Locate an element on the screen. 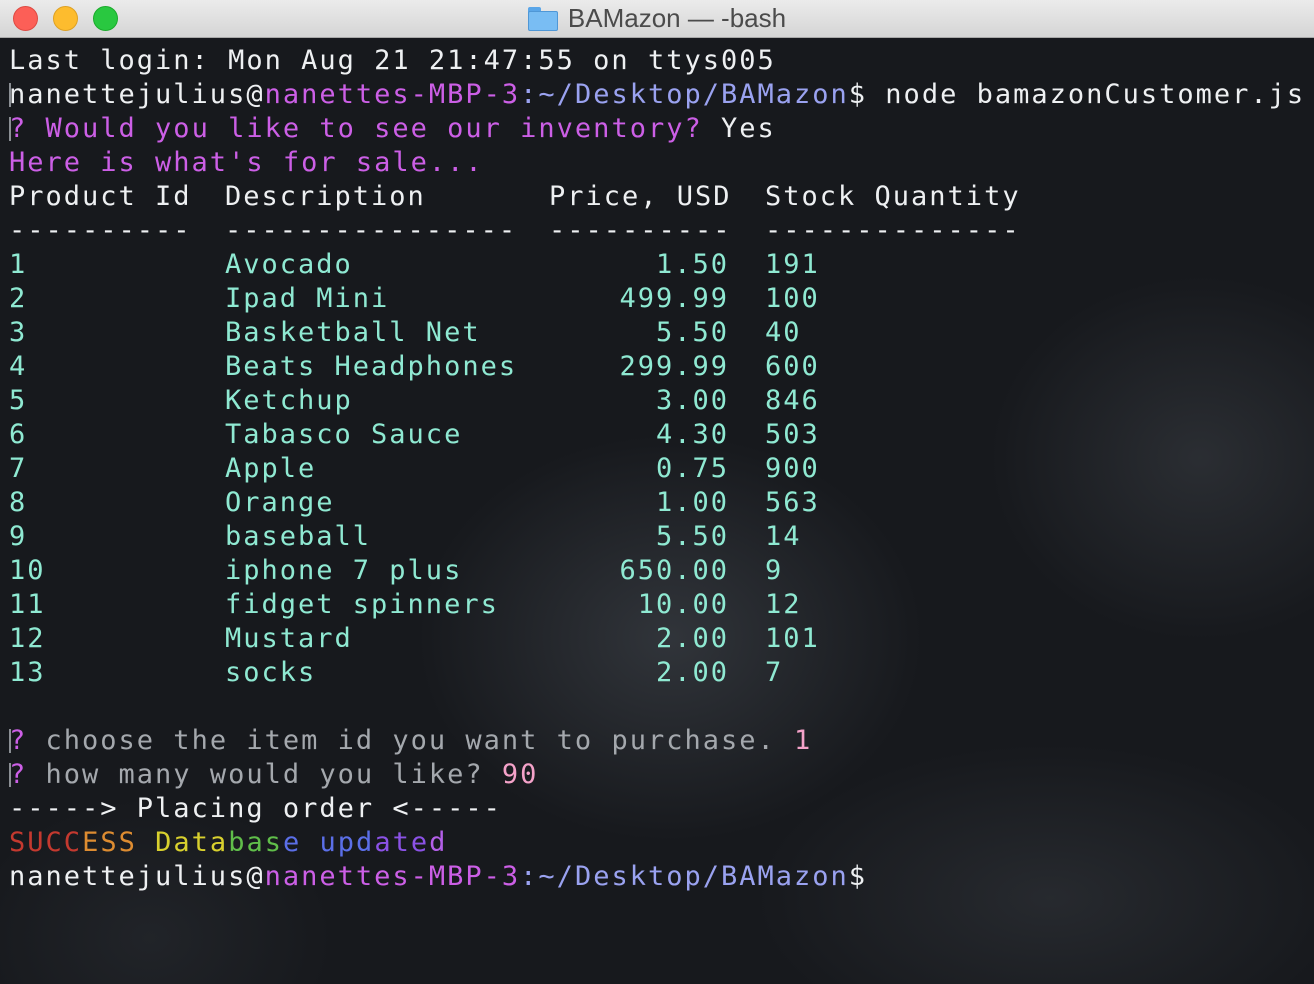 This screenshot has height=984, width=1314. success-message: SUCCESS Database updated is located at coordinates (228, 843).